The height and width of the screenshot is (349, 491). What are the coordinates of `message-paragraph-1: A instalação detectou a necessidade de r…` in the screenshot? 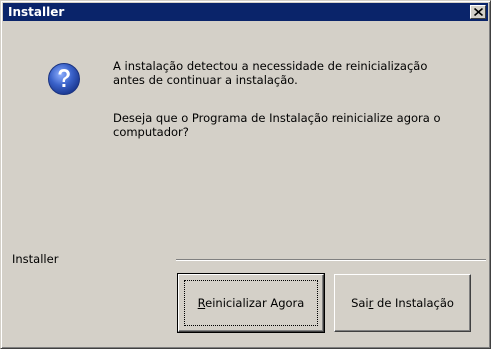 It's located at (293, 73).